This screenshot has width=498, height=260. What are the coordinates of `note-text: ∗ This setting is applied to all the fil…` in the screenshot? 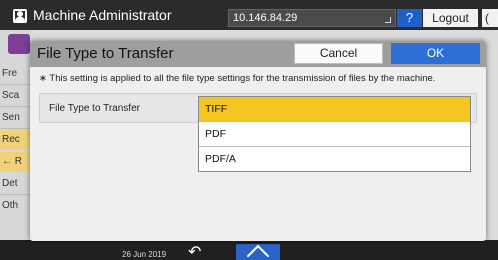 It's located at (237, 78).